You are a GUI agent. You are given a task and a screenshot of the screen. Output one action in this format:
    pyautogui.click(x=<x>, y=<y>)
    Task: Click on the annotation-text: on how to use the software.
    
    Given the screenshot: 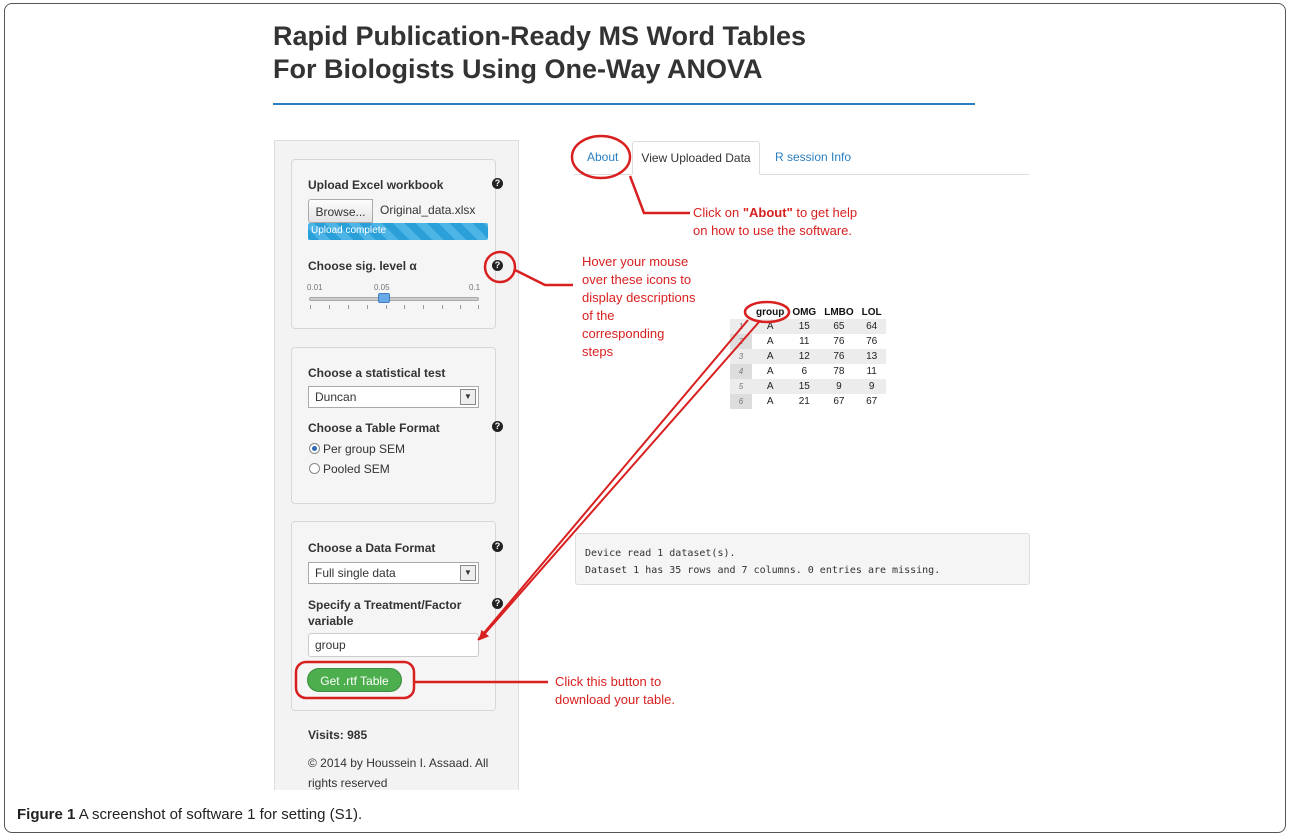 What is the action you would take?
    pyautogui.click(x=772, y=230)
    